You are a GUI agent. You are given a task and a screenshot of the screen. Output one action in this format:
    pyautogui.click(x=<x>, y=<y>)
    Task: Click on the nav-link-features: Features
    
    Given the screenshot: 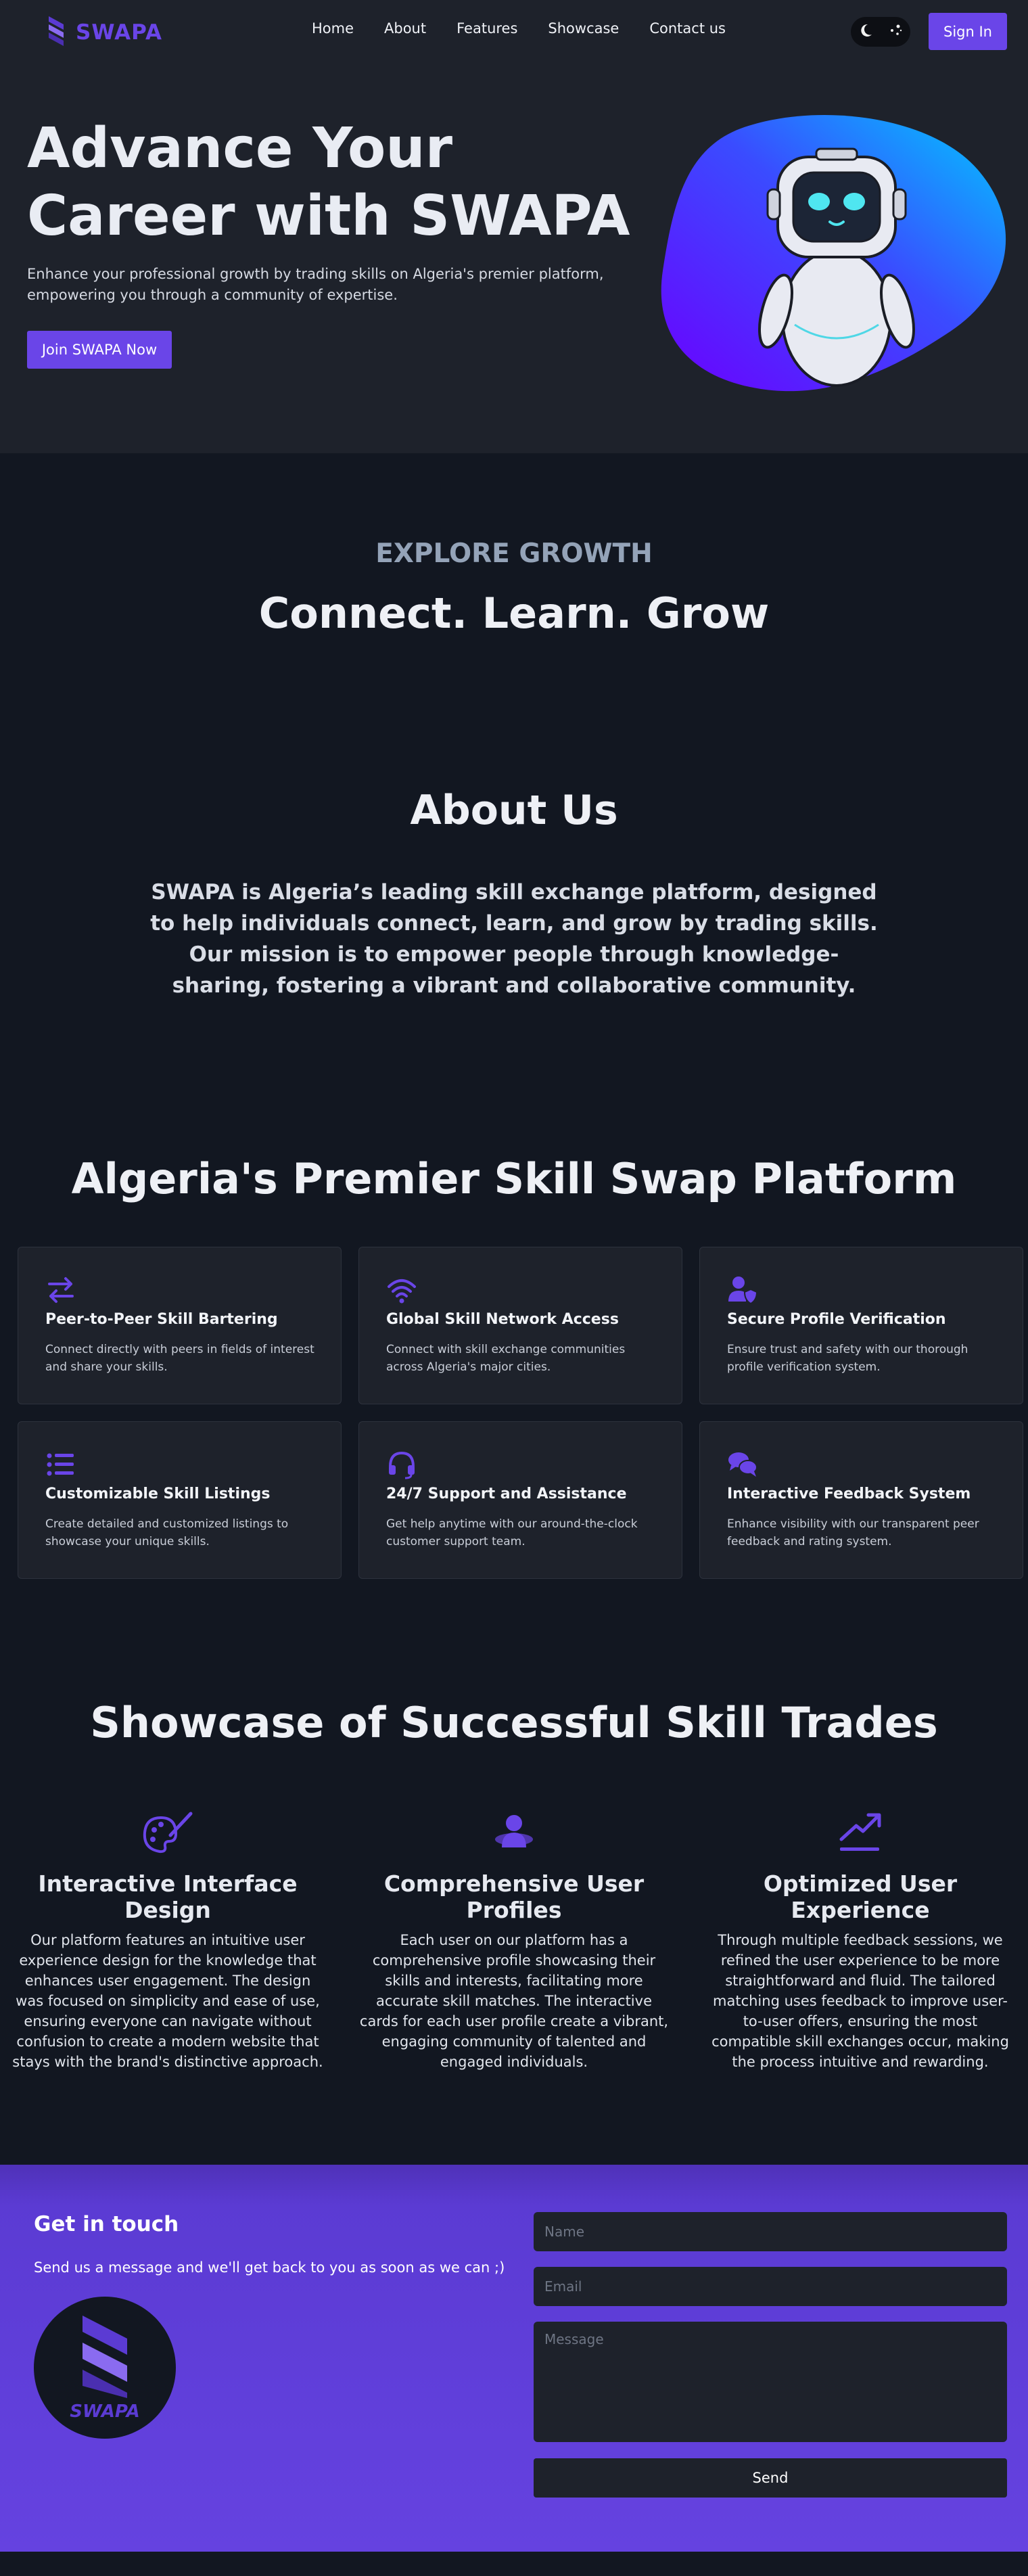 What is the action you would take?
    pyautogui.click(x=487, y=28)
    